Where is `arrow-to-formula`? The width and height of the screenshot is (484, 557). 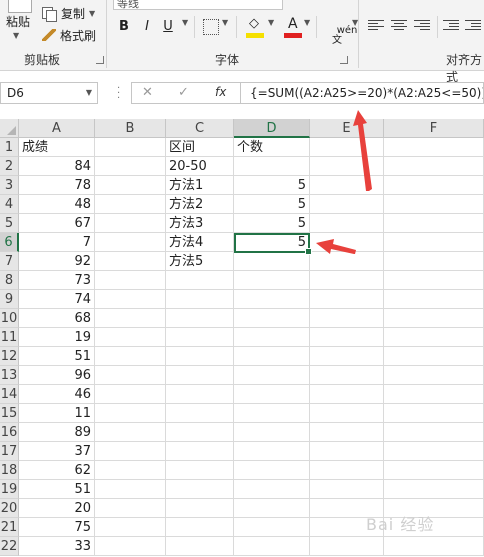
arrow-to-formula is located at coordinates (362, 150).